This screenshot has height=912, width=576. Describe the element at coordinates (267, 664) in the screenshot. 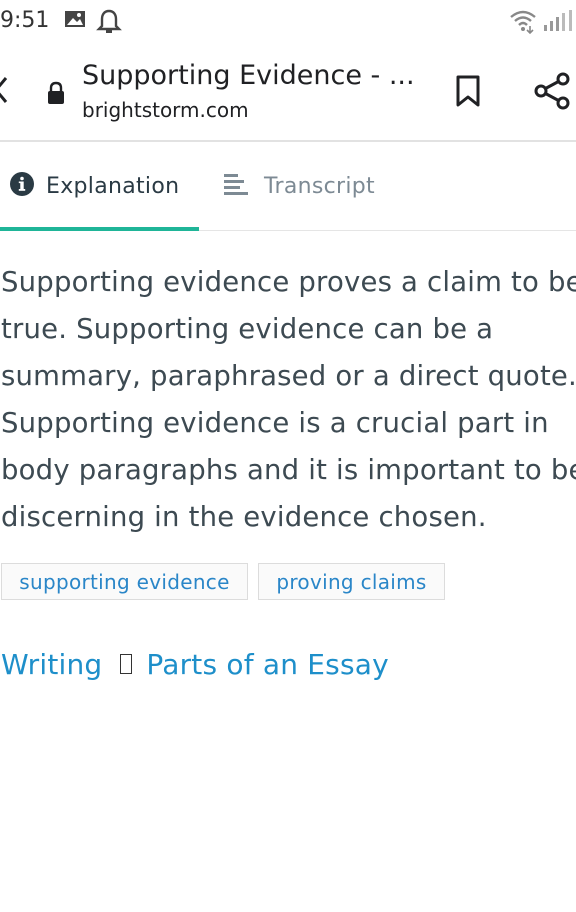

I see `breadcrumb-parts-of-an-essay: Parts of an Essay` at that location.